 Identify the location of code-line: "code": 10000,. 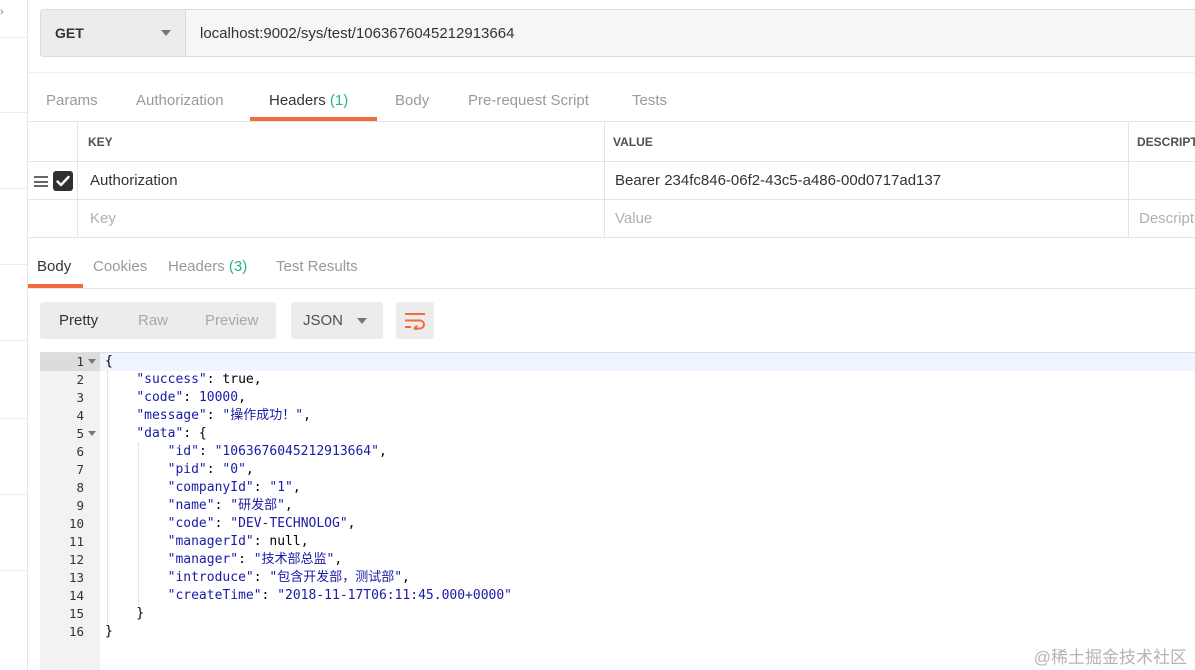
(191, 397).